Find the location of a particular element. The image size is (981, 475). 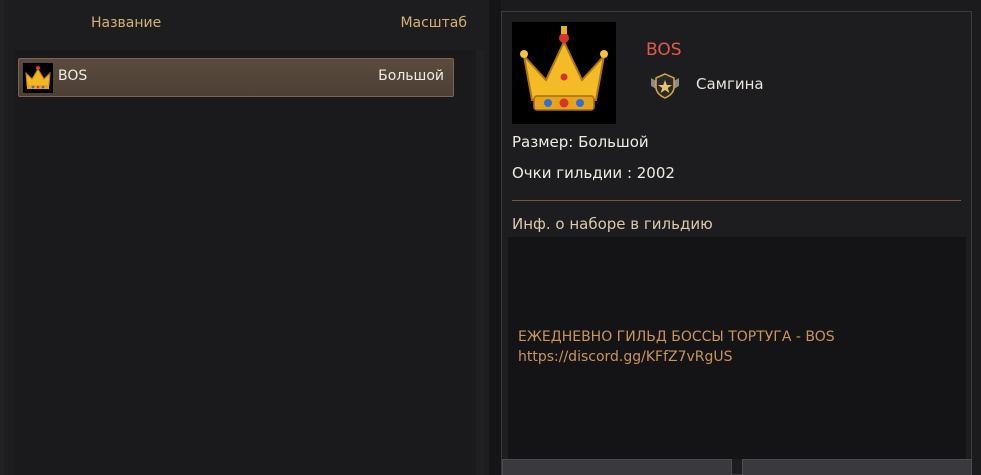

guild-list-row: BOS Большой is located at coordinates (236, 77).